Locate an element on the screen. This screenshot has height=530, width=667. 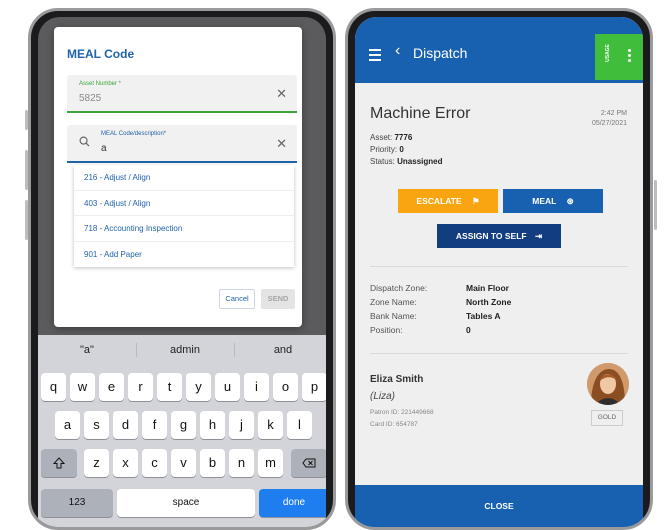
key: b is located at coordinates (212, 463).